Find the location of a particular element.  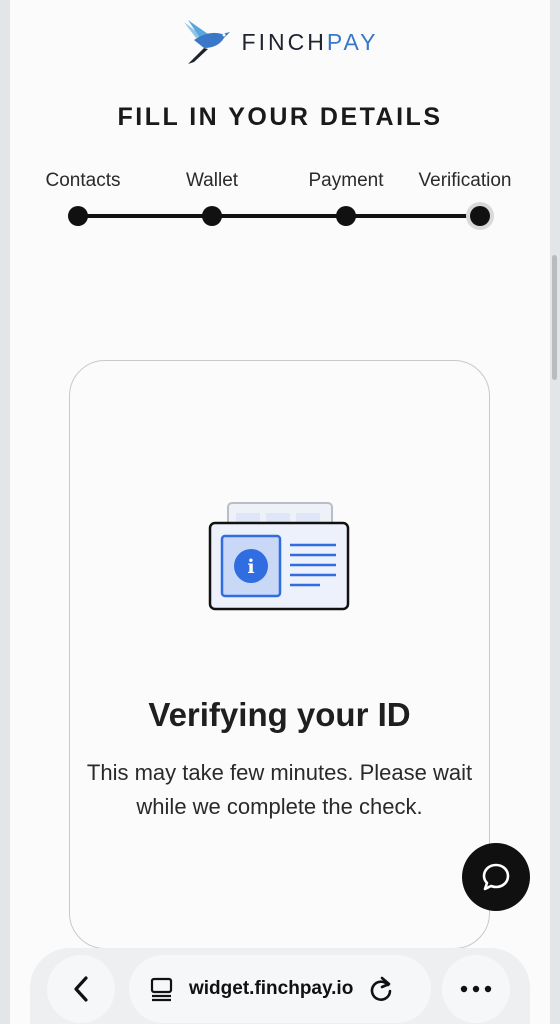

step-label-wallet: Wallet is located at coordinates (212, 180).